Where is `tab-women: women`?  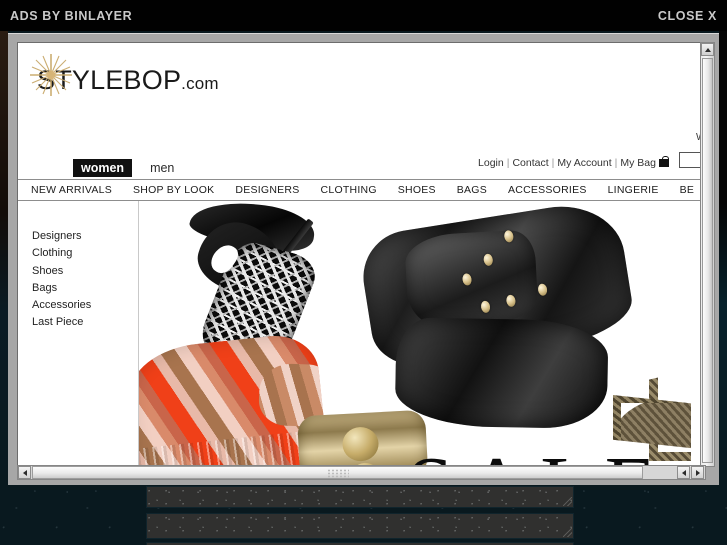 tab-women: women is located at coordinates (103, 168).